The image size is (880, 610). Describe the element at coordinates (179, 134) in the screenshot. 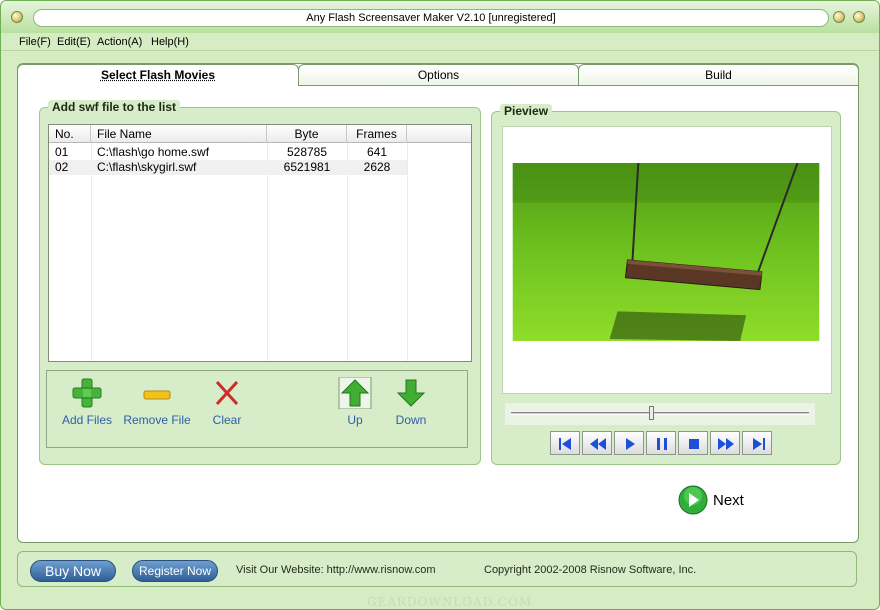

I see `column-header-file-name: File Name` at that location.